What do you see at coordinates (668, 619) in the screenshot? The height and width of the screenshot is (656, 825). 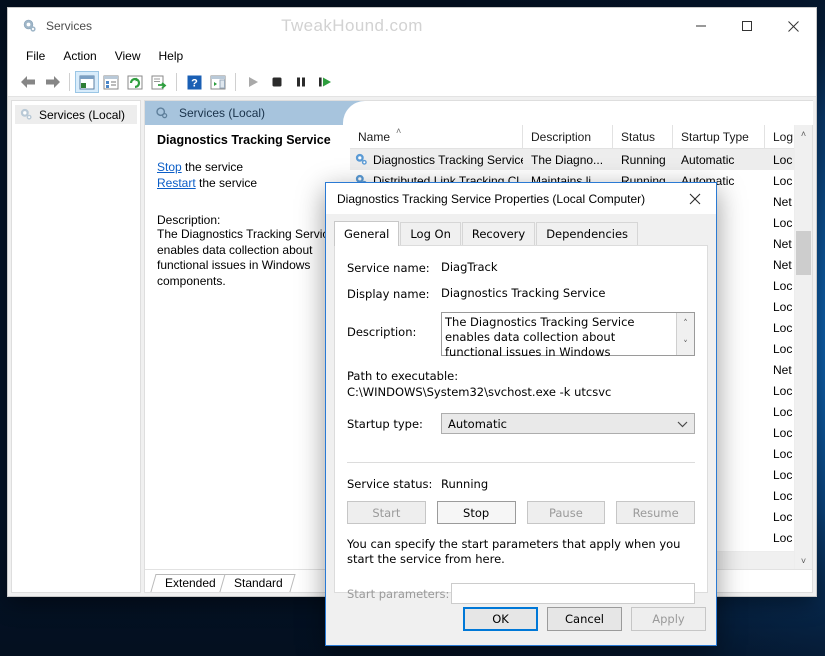 I see `apply-button: Apply` at bounding box center [668, 619].